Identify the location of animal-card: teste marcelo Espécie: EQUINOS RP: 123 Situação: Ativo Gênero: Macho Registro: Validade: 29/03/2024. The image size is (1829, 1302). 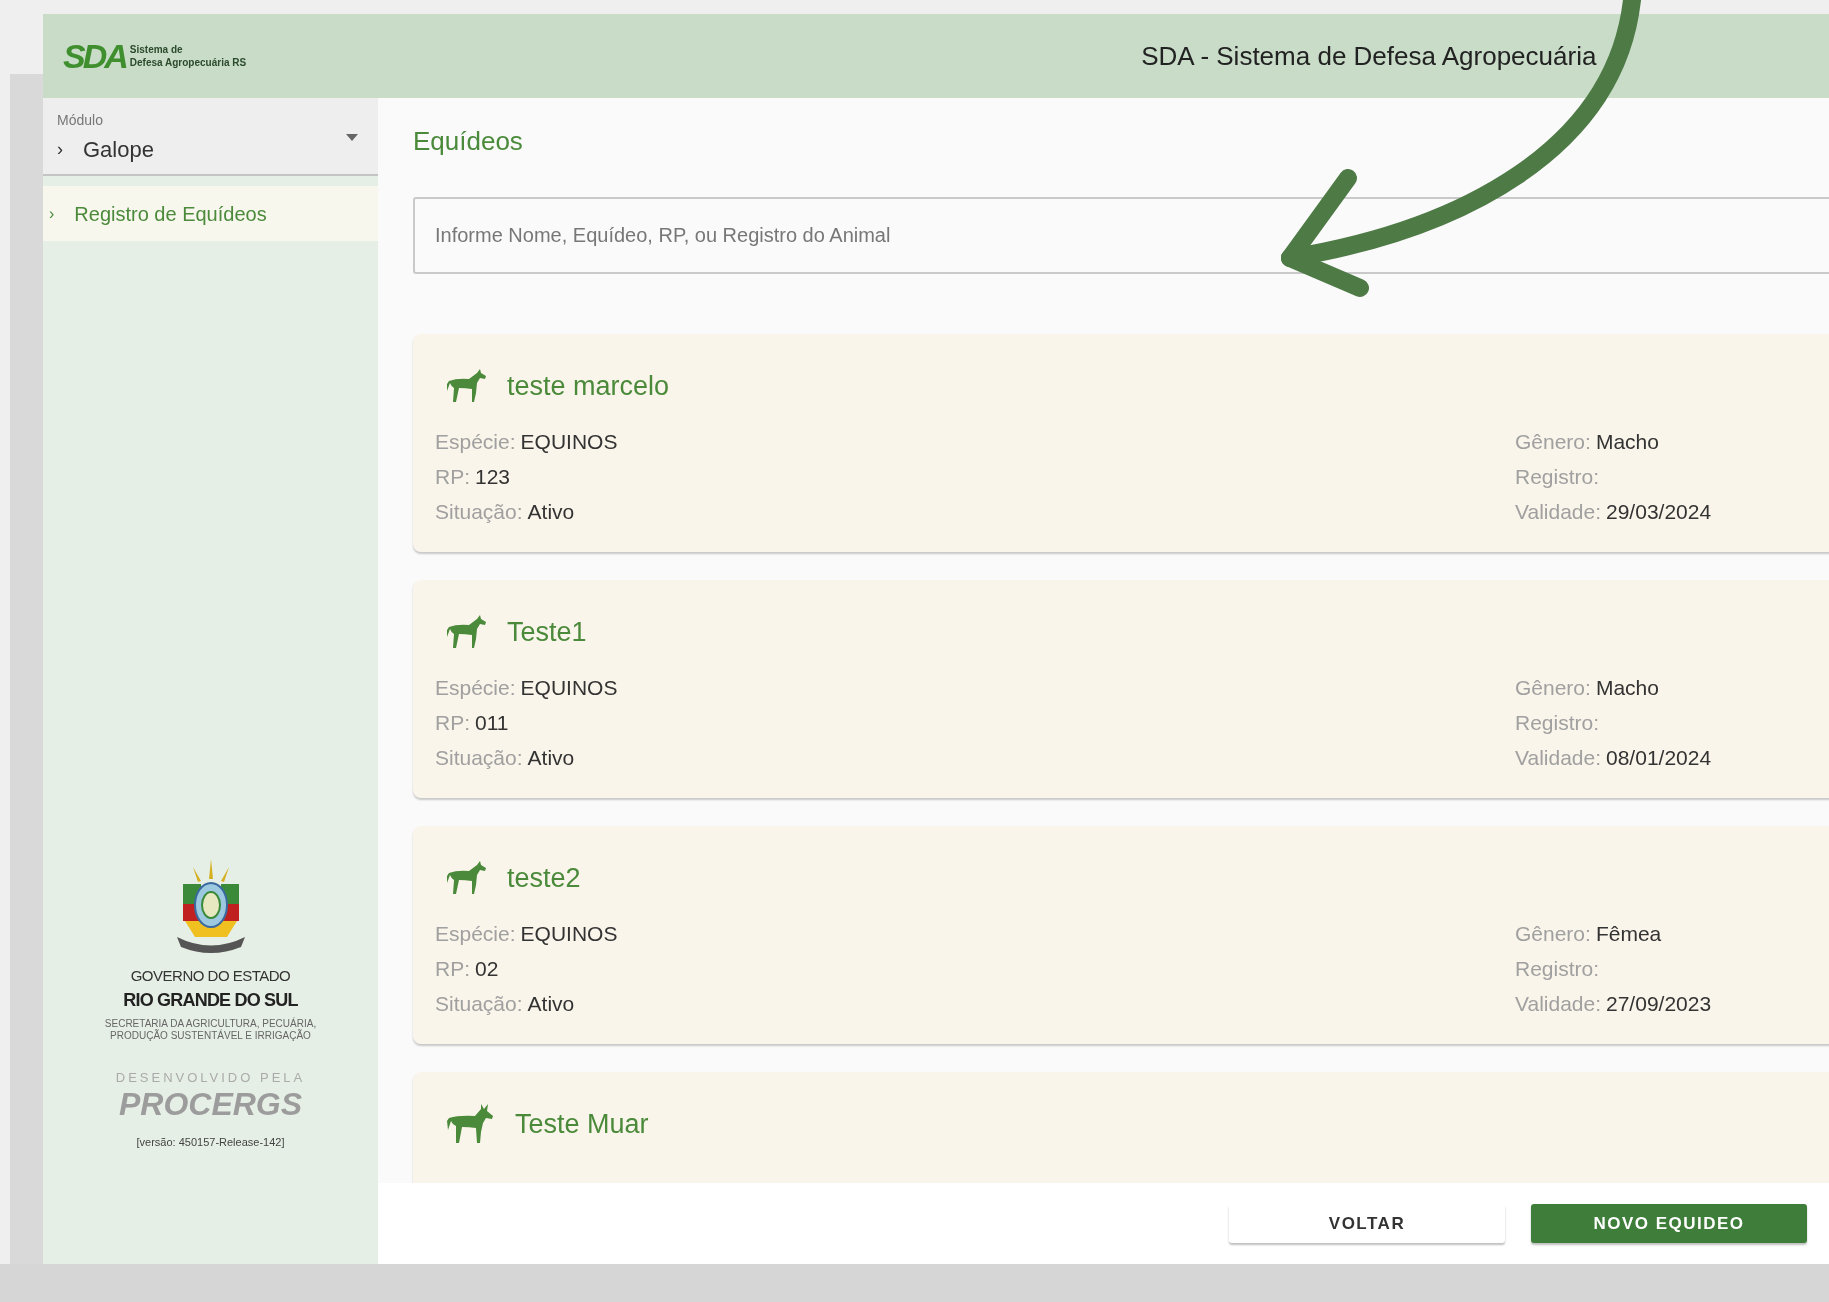
(1121, 443).